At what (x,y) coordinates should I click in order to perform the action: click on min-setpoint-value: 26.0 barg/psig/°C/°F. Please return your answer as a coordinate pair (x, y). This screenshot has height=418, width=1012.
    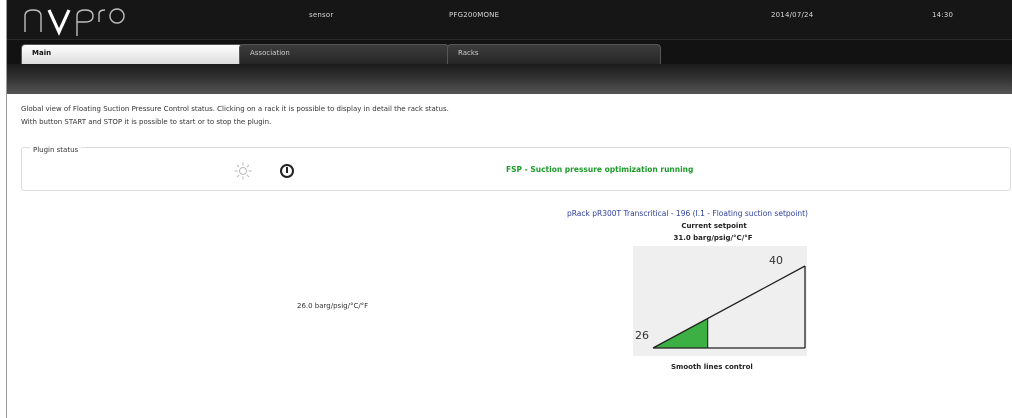
    Looking at the image, I should click on (333, 306).